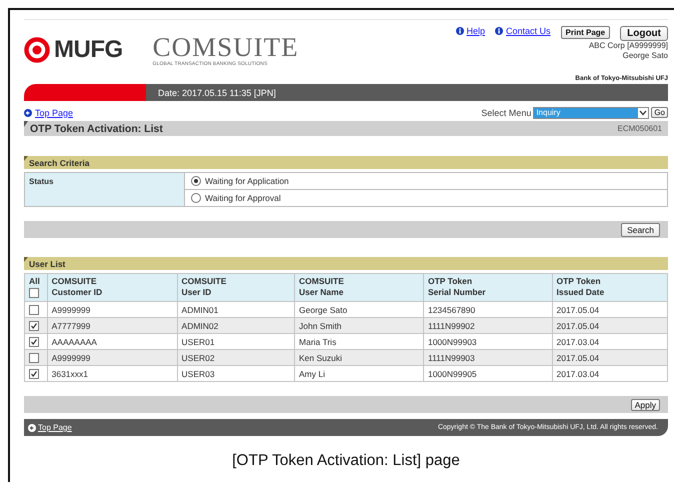  I want to click on screen-id: ECM050601, so click(640, 128).